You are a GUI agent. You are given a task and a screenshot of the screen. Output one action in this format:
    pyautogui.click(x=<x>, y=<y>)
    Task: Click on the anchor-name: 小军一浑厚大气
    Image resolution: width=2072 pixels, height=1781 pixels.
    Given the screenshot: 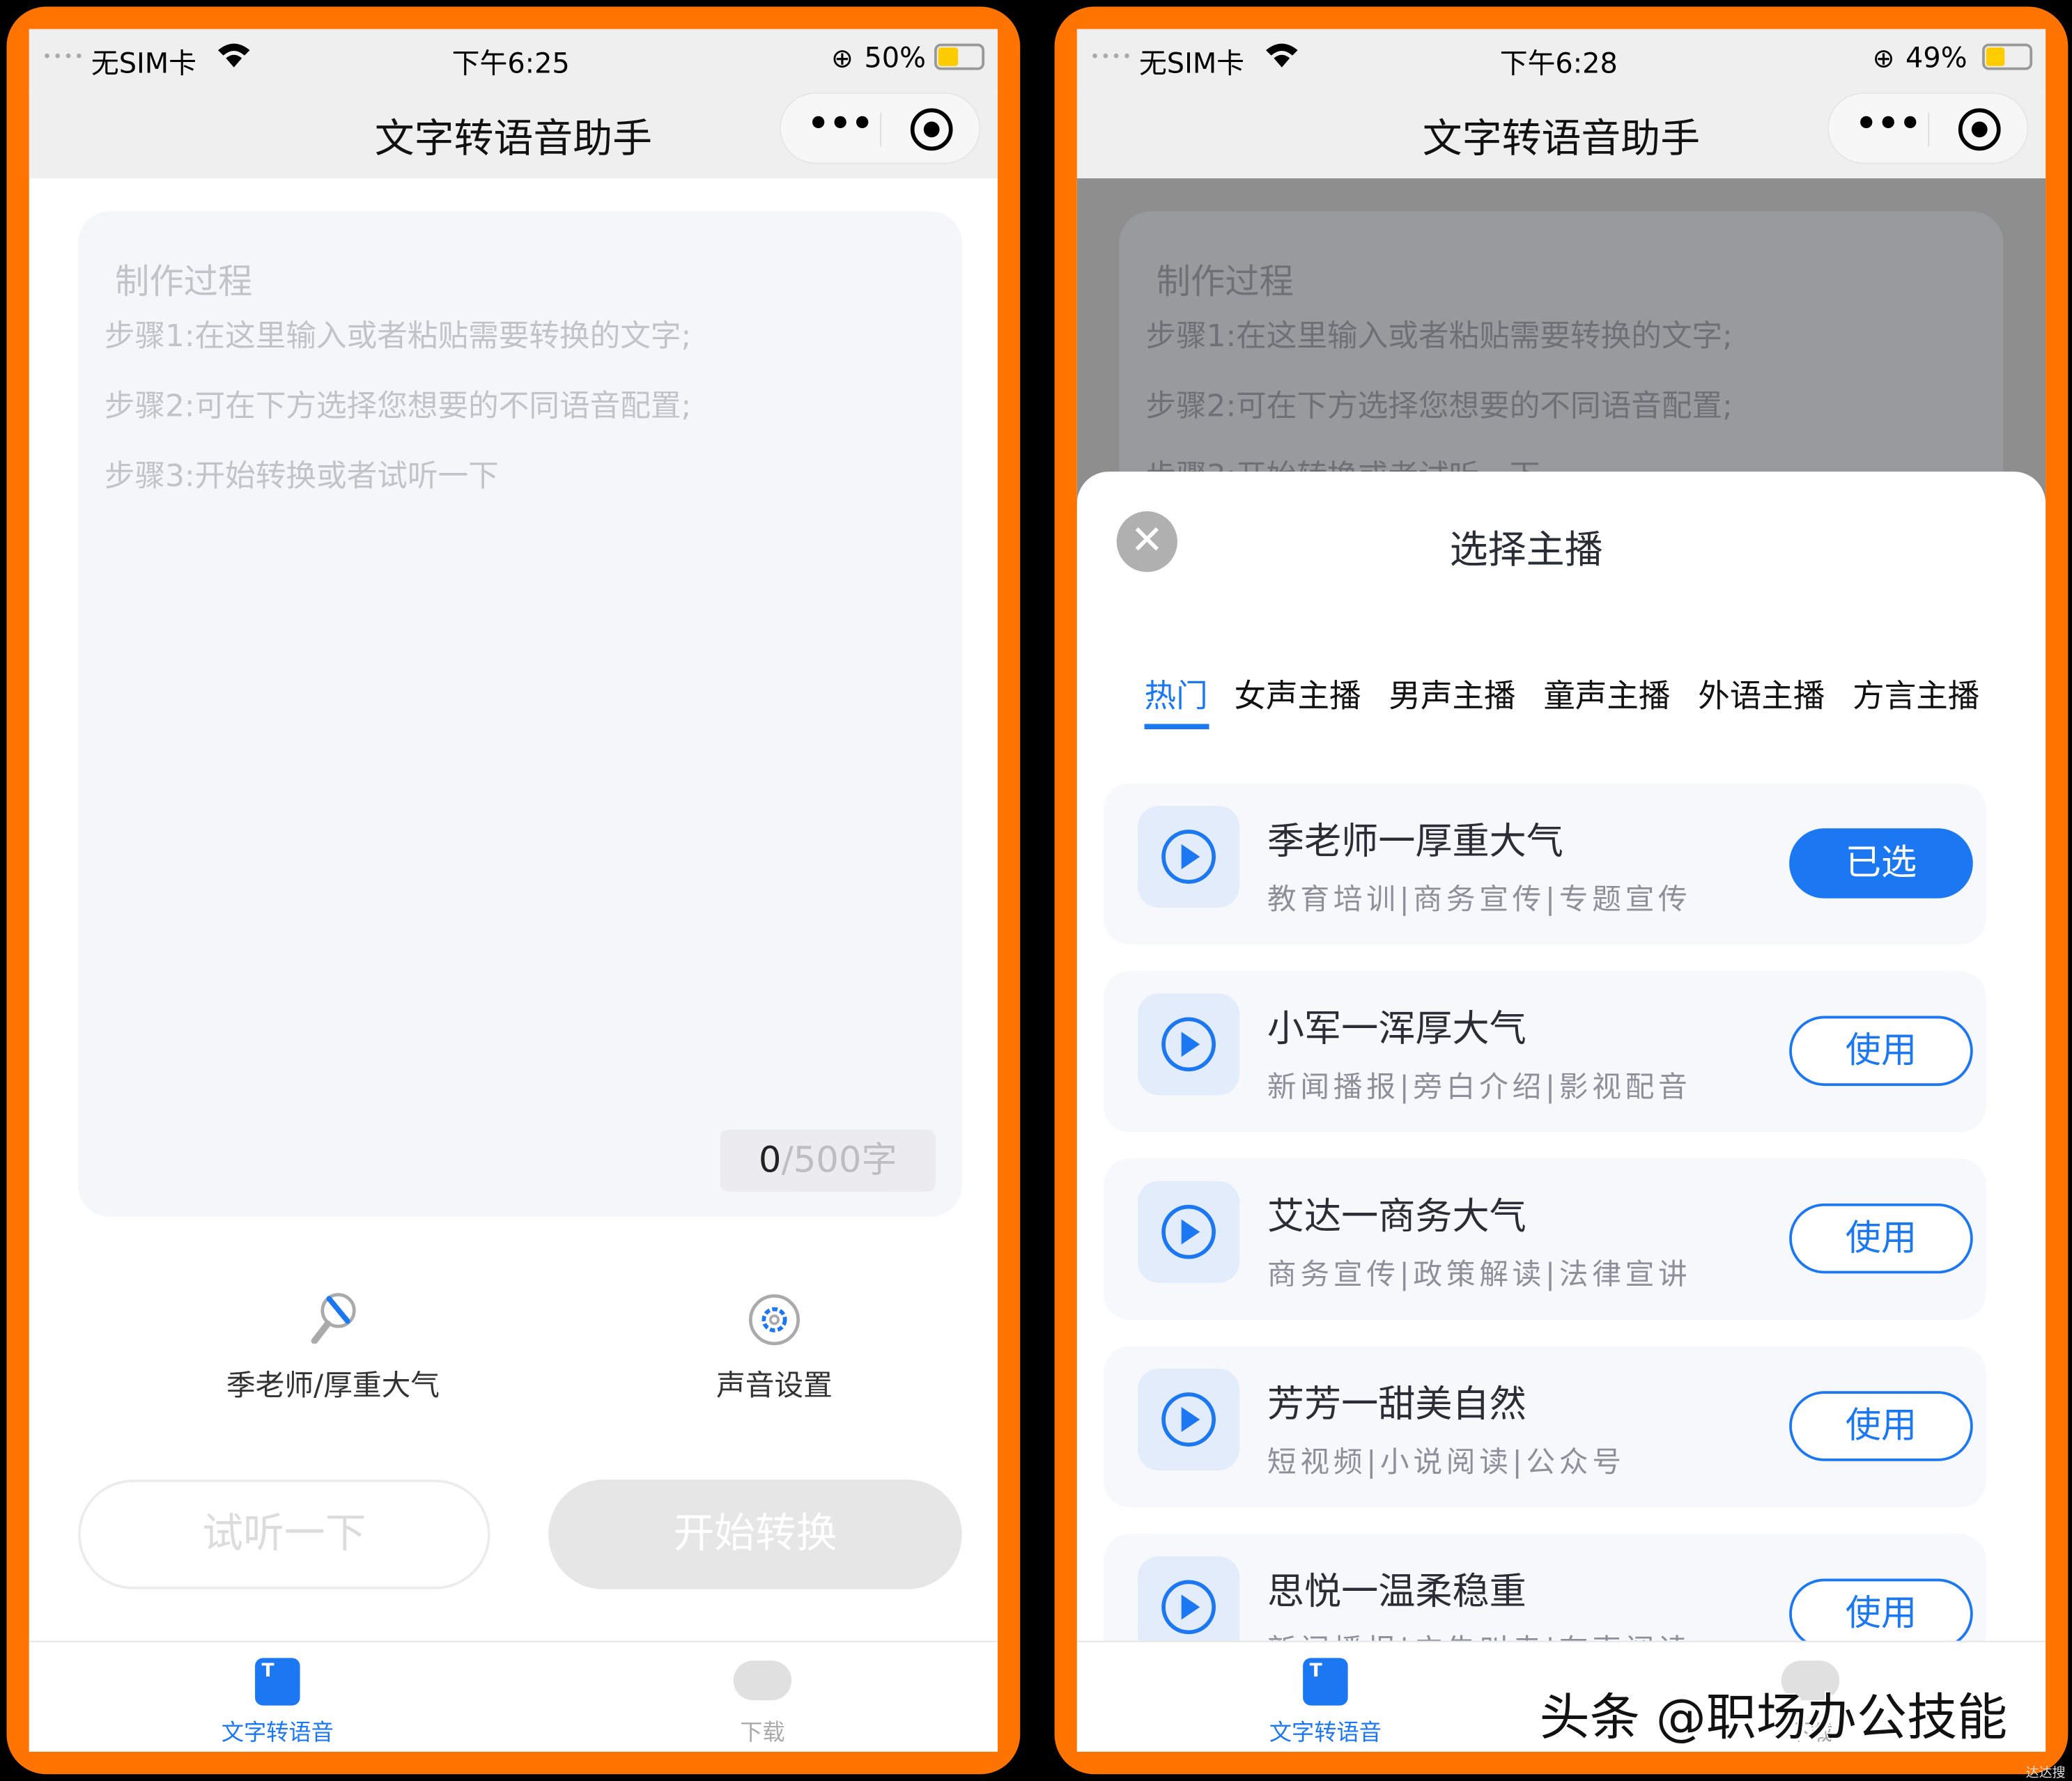 What is the action you would take?
    pyautogui.click(x=1396, y=1028)
    